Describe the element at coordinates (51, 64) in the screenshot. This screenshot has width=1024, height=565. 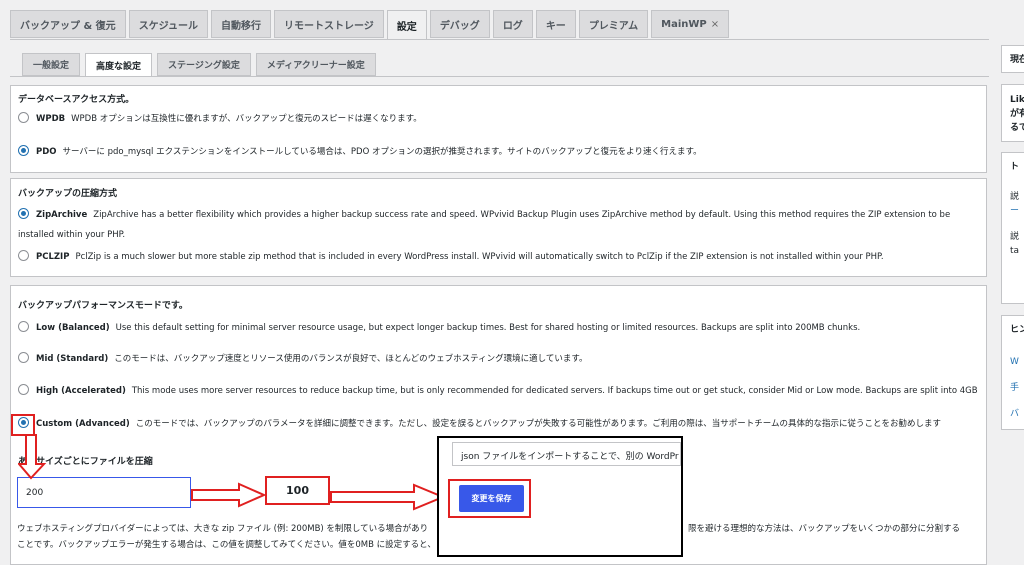
I see `subtab-general: 一般設定` at that location.